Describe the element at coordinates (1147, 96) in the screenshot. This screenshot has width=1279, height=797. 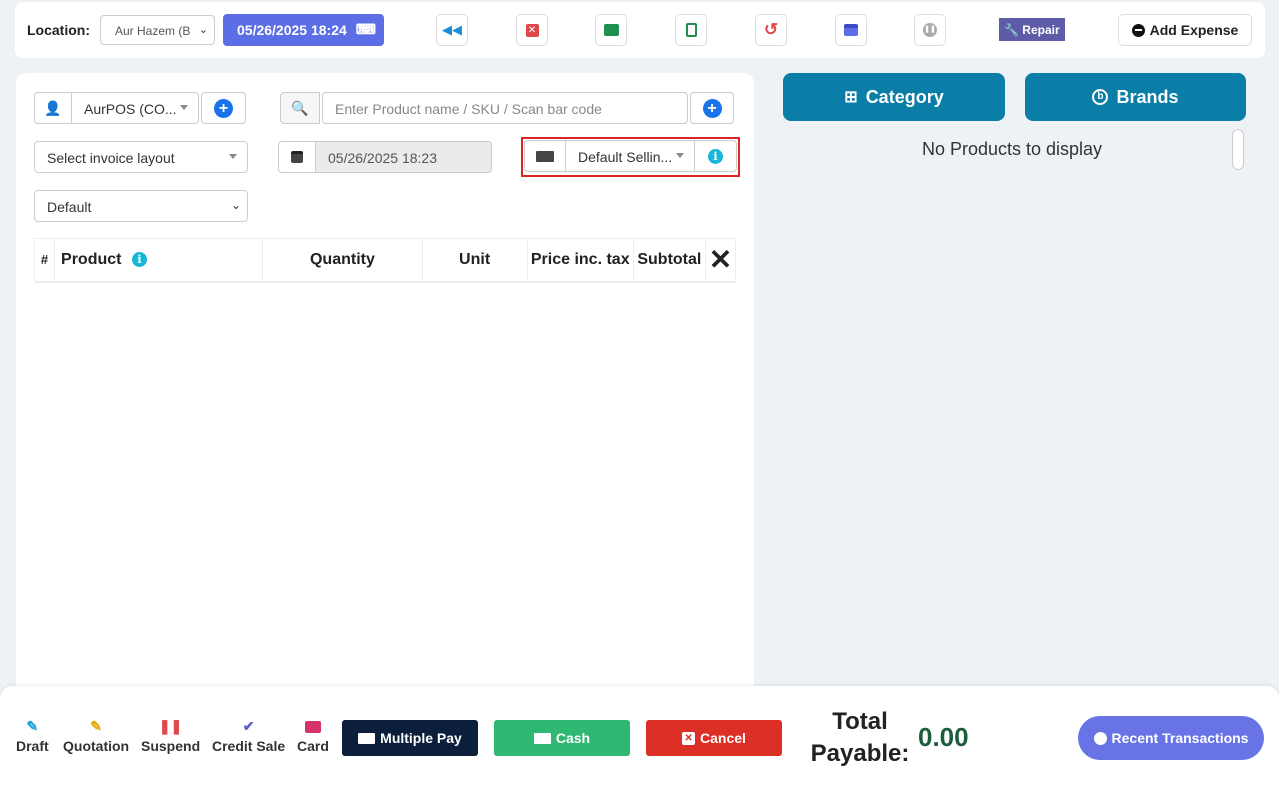
I see `brands-label: Brands` at that location.